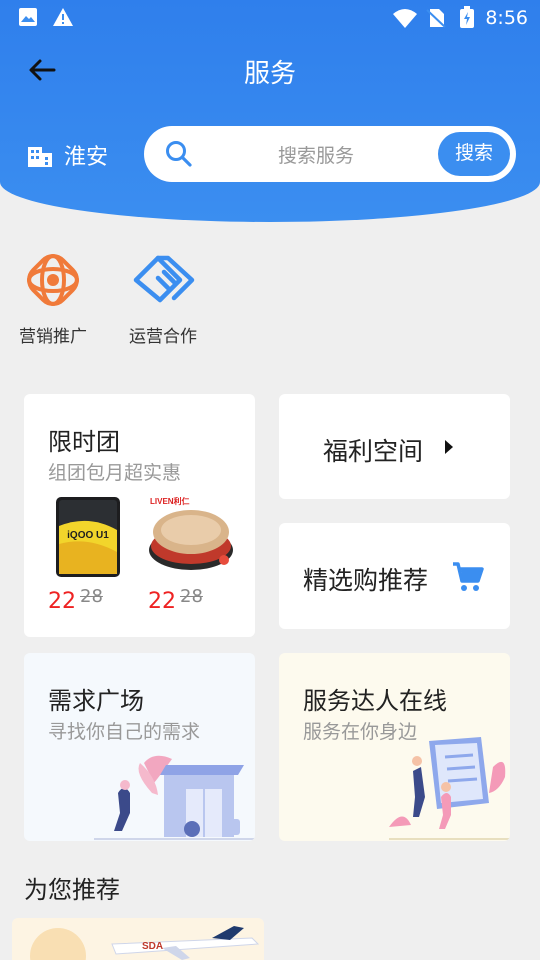  I want to click on expert-card: 服务达人在线 服务在你身边, so click(394, 747).